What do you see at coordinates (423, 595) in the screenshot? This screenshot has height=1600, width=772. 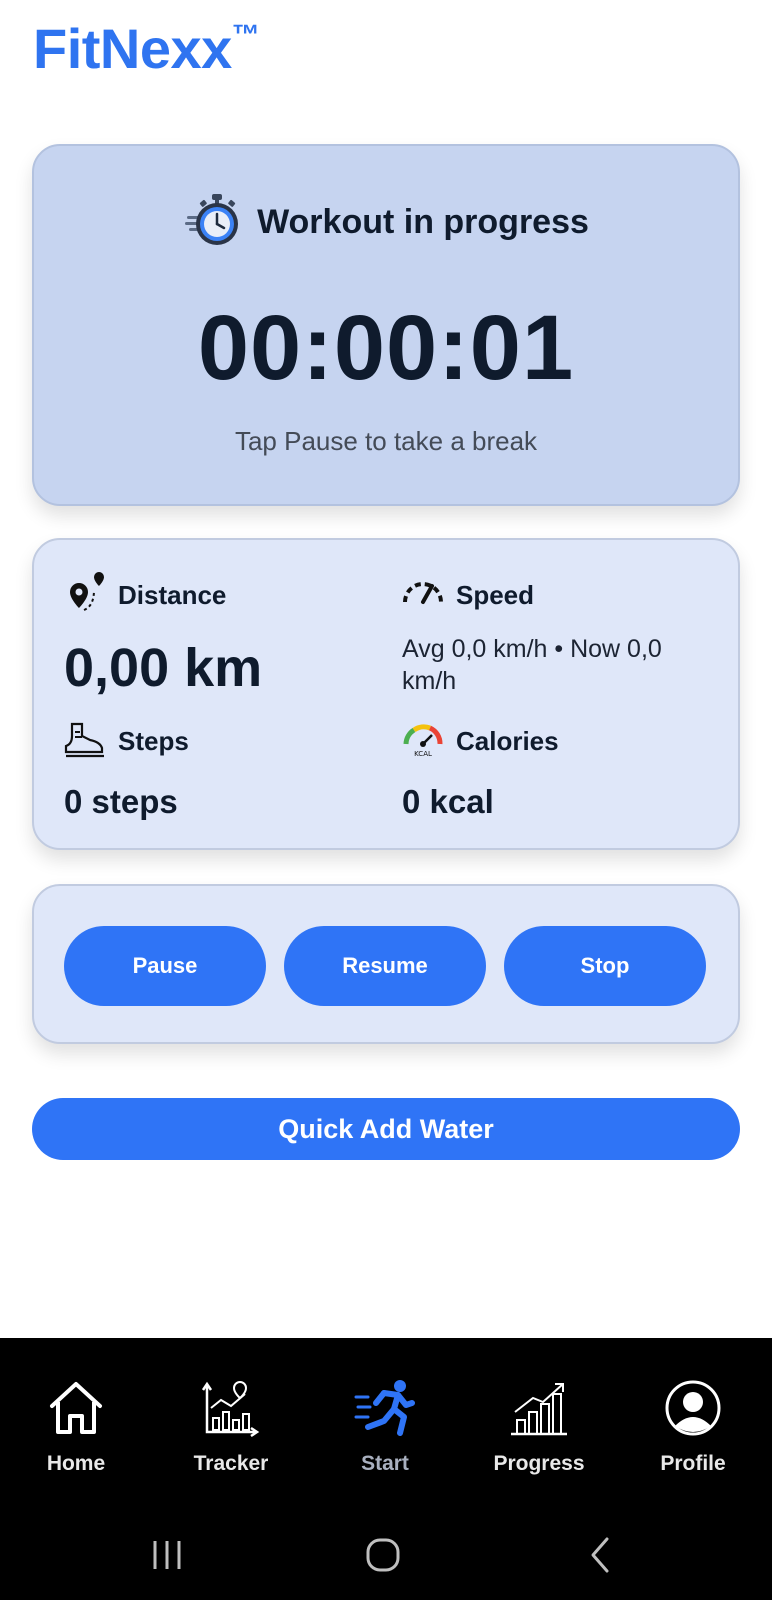 I see `speedometer-icon` at bounding box center [423, 595].